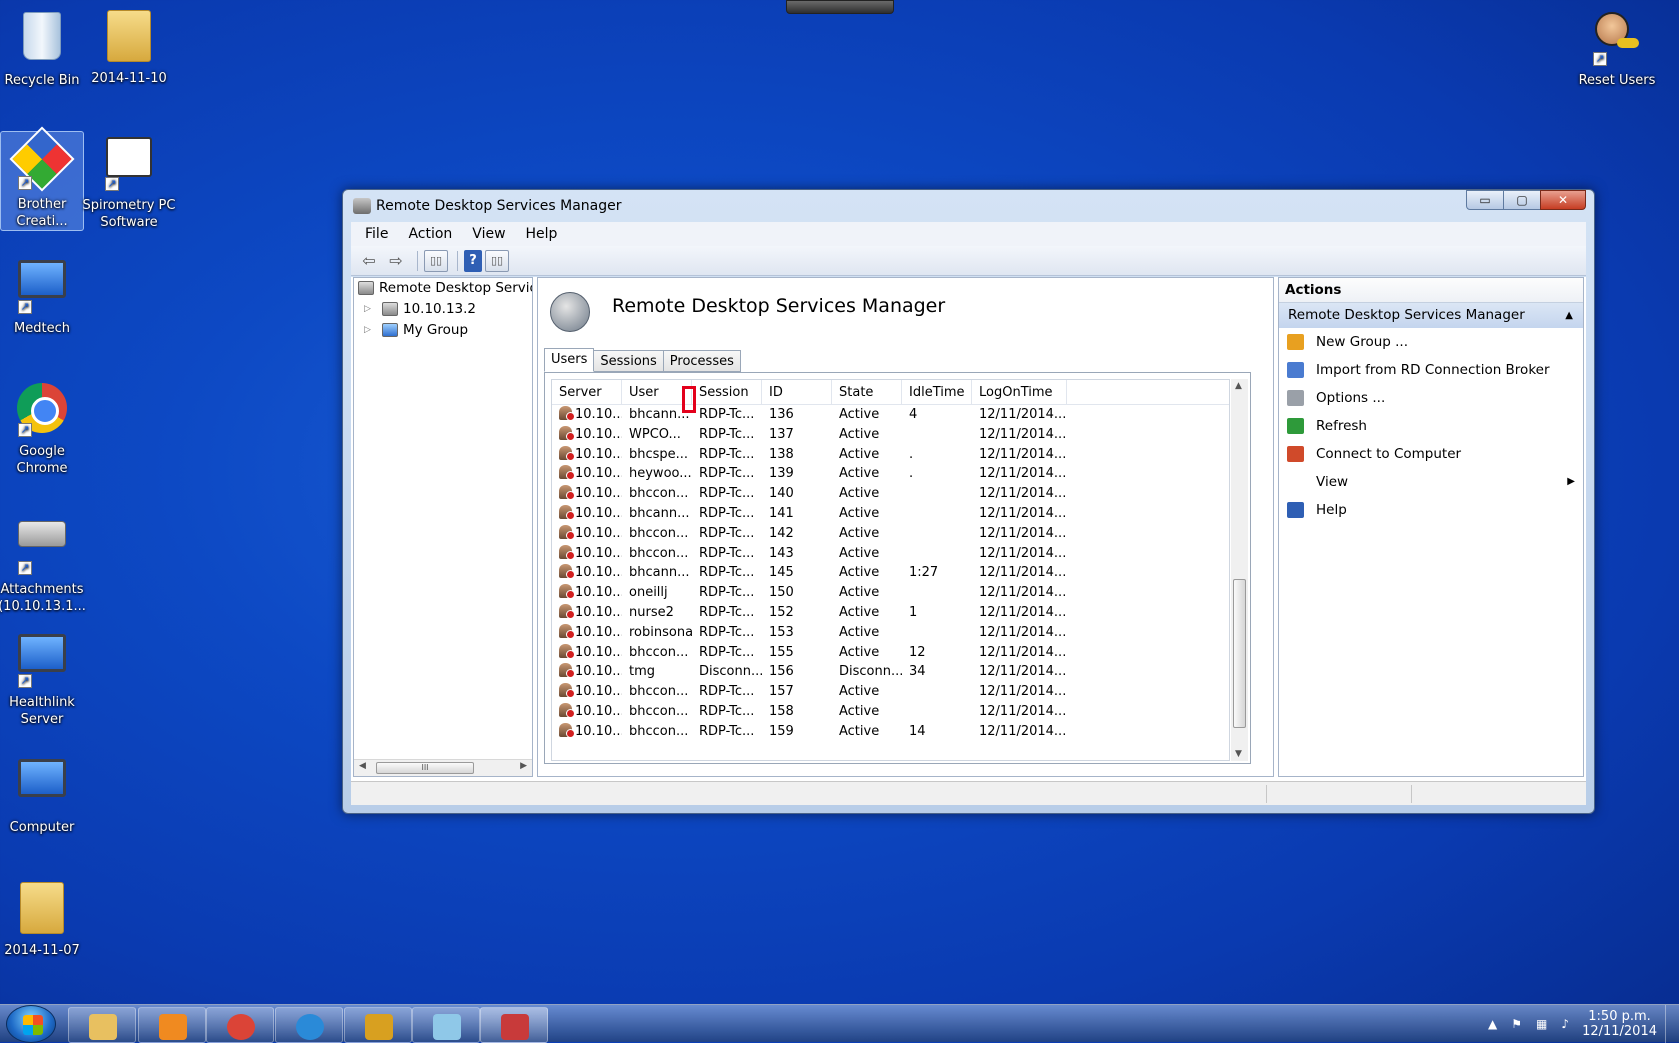 The height and width of the screenshot is (1043, 1679). Describe the element at coordinates (443, 330) in the screenshot. I see `tree-item-my-group: ▷ My Group` at that location.